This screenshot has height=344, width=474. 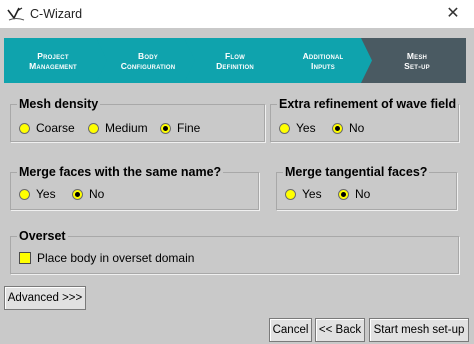 I want to click on merge-tangential-no-radio: No, so click(x=354, y=194).